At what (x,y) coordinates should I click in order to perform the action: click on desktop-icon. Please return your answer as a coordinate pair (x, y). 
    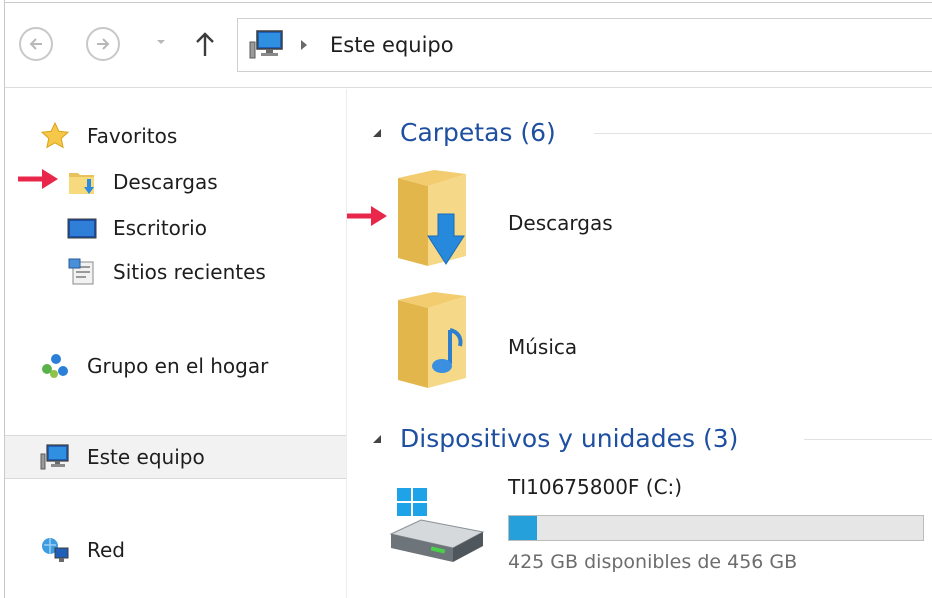
    Looking at the image, I should click on (82, 228).